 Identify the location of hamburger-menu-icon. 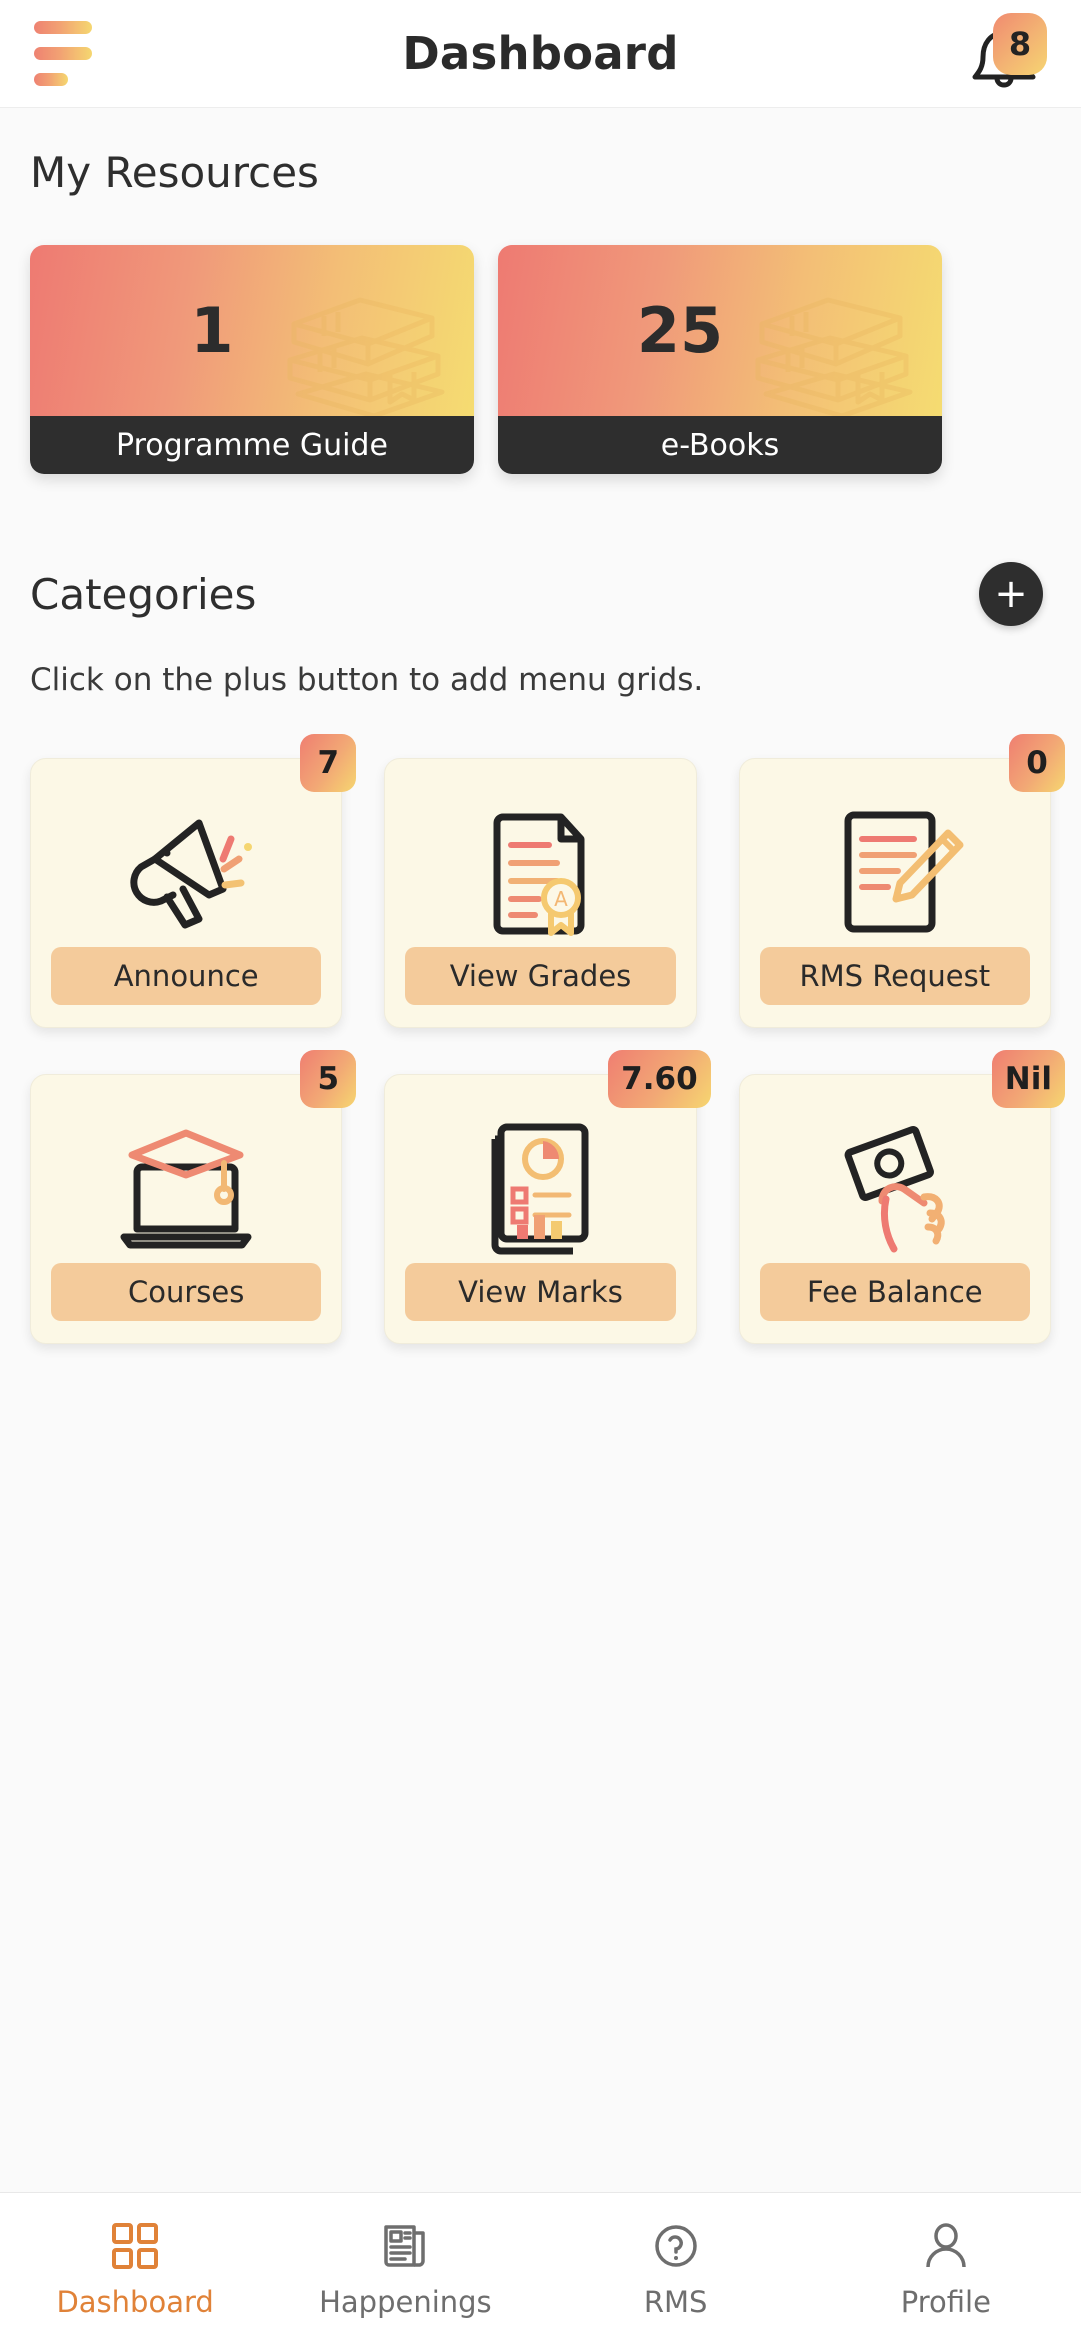
(64, 53).